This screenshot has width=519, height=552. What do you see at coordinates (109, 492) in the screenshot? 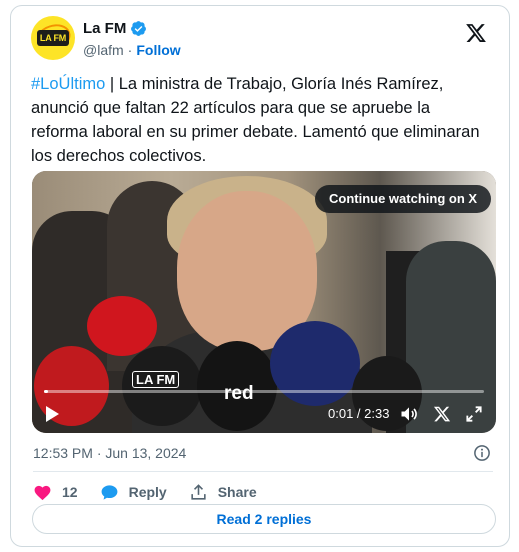
I see `reply-bubble-icon` at bounding box center [109, 492].